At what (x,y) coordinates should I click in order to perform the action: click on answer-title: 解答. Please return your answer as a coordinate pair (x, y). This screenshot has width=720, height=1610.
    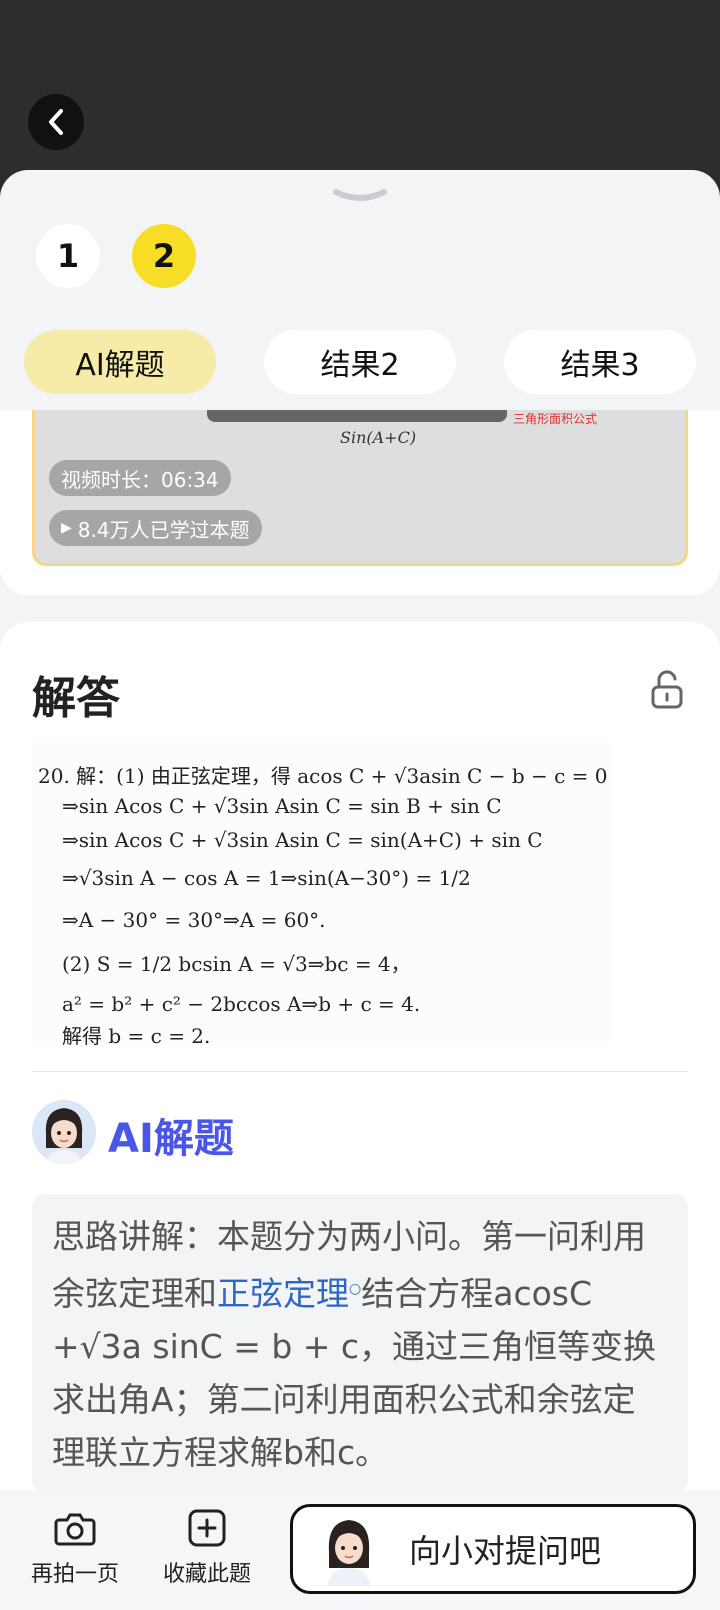
    Looking at the image, I should click on (76, 698).